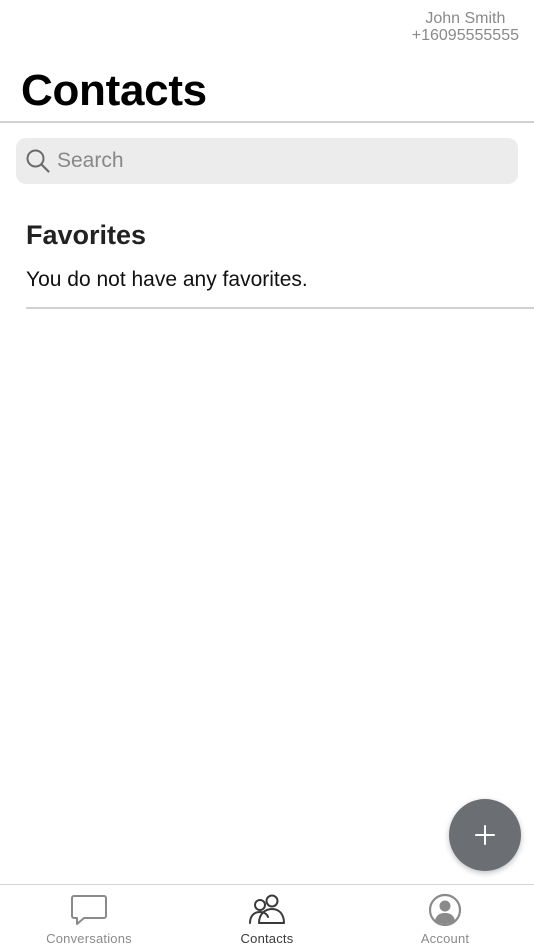 The width and height of the screenshot is (534, 950). Describe the element at coordinates (465, 35) in the screenshot. I see `account-phone: +16095555555` at that location.